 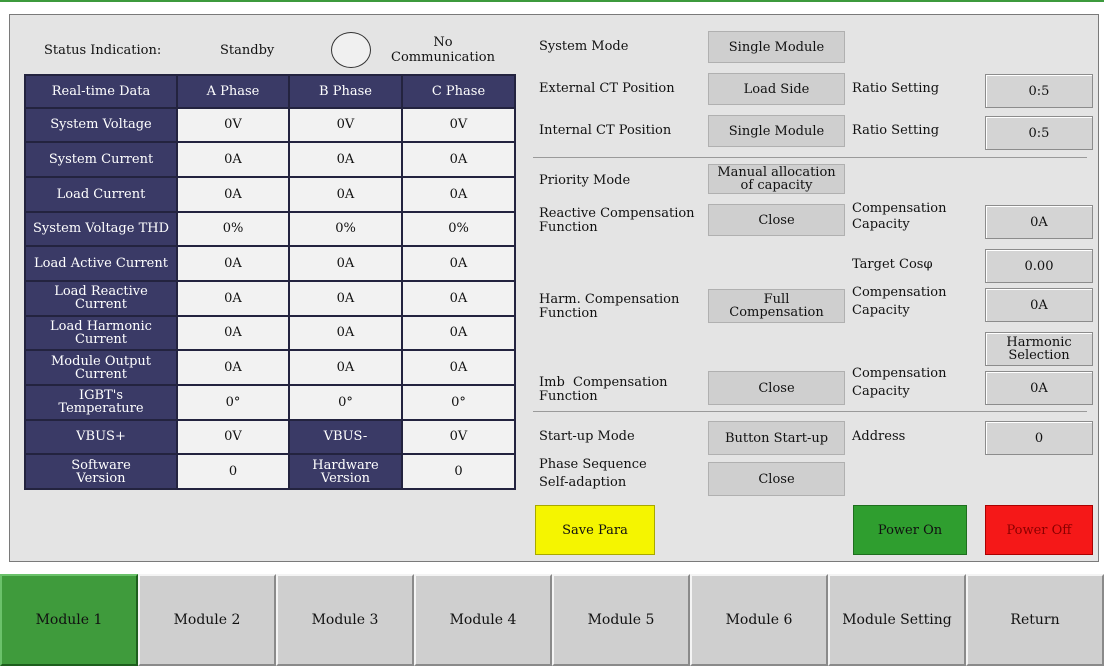 I want to click on phase-seq-label-line2: Self-adaption, so click(x=583, y=482).